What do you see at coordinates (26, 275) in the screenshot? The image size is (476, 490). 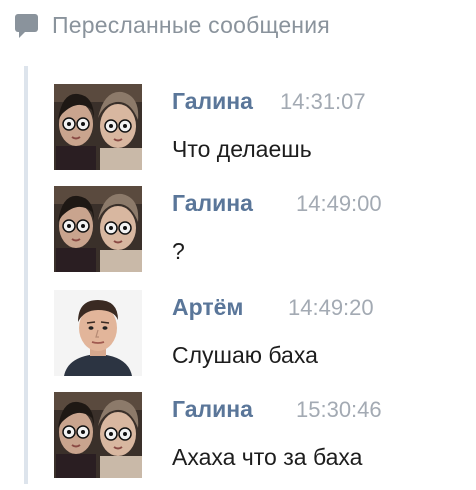 I see `forward-indicator-line` at bounding box center [26, 275].